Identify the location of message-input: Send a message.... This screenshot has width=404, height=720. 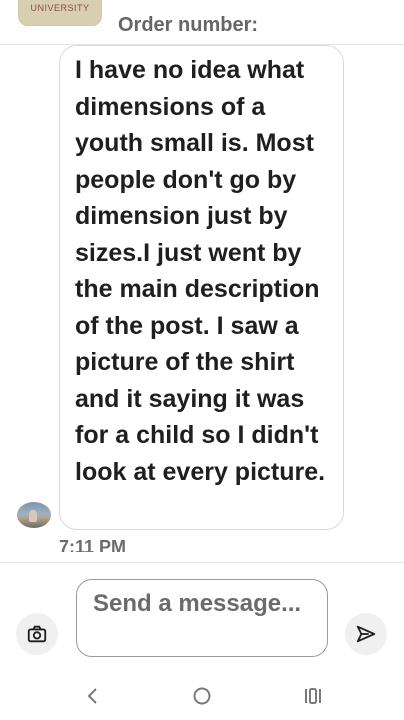
(202, 618).